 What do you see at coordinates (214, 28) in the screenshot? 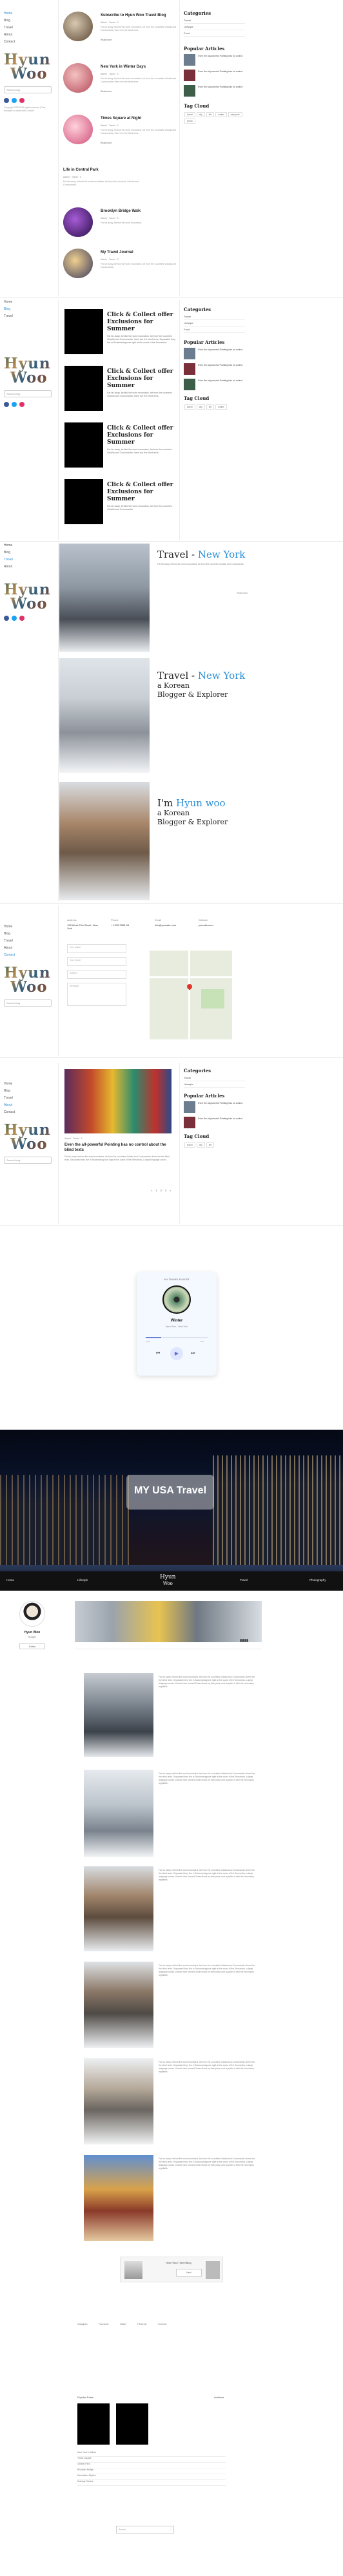
I see `category-item: Lifestyle` at bounding box center [214, 28].